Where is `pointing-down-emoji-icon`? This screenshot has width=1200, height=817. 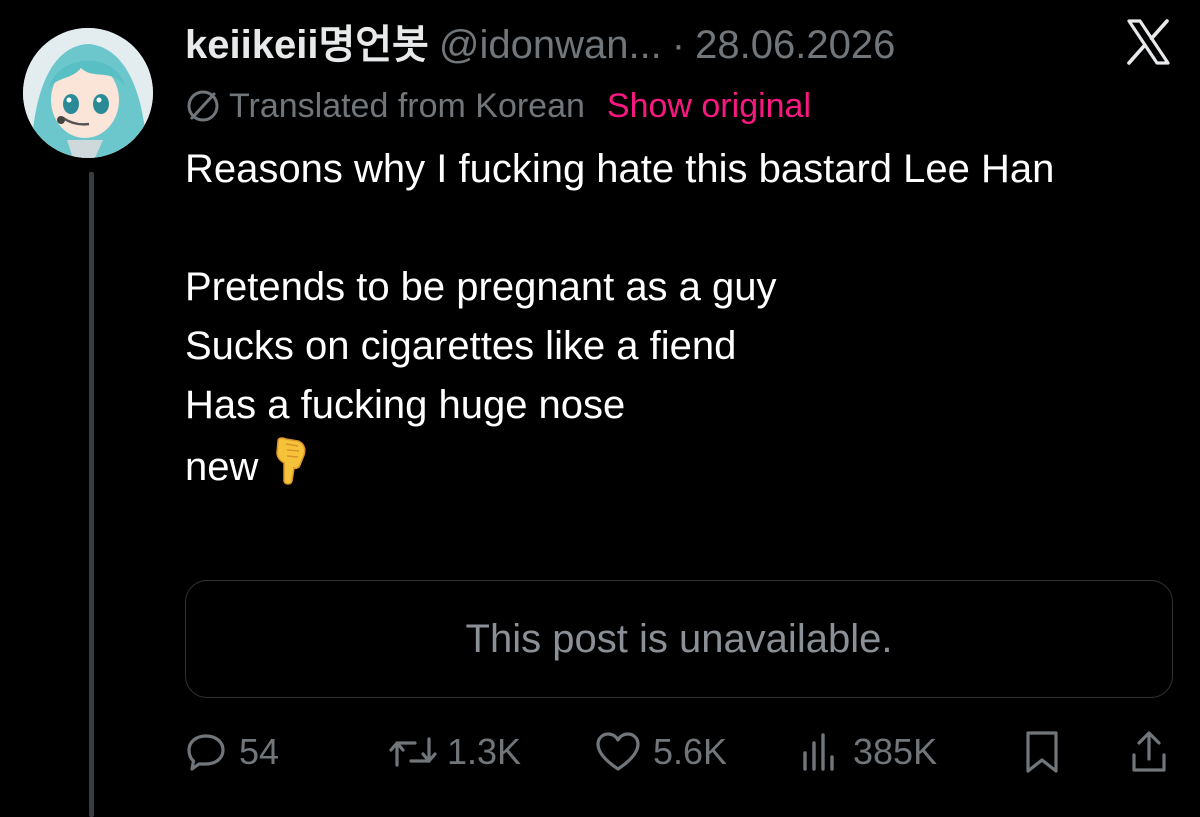
pointing-down-emoji-icon is located at coordinates (289, 469).